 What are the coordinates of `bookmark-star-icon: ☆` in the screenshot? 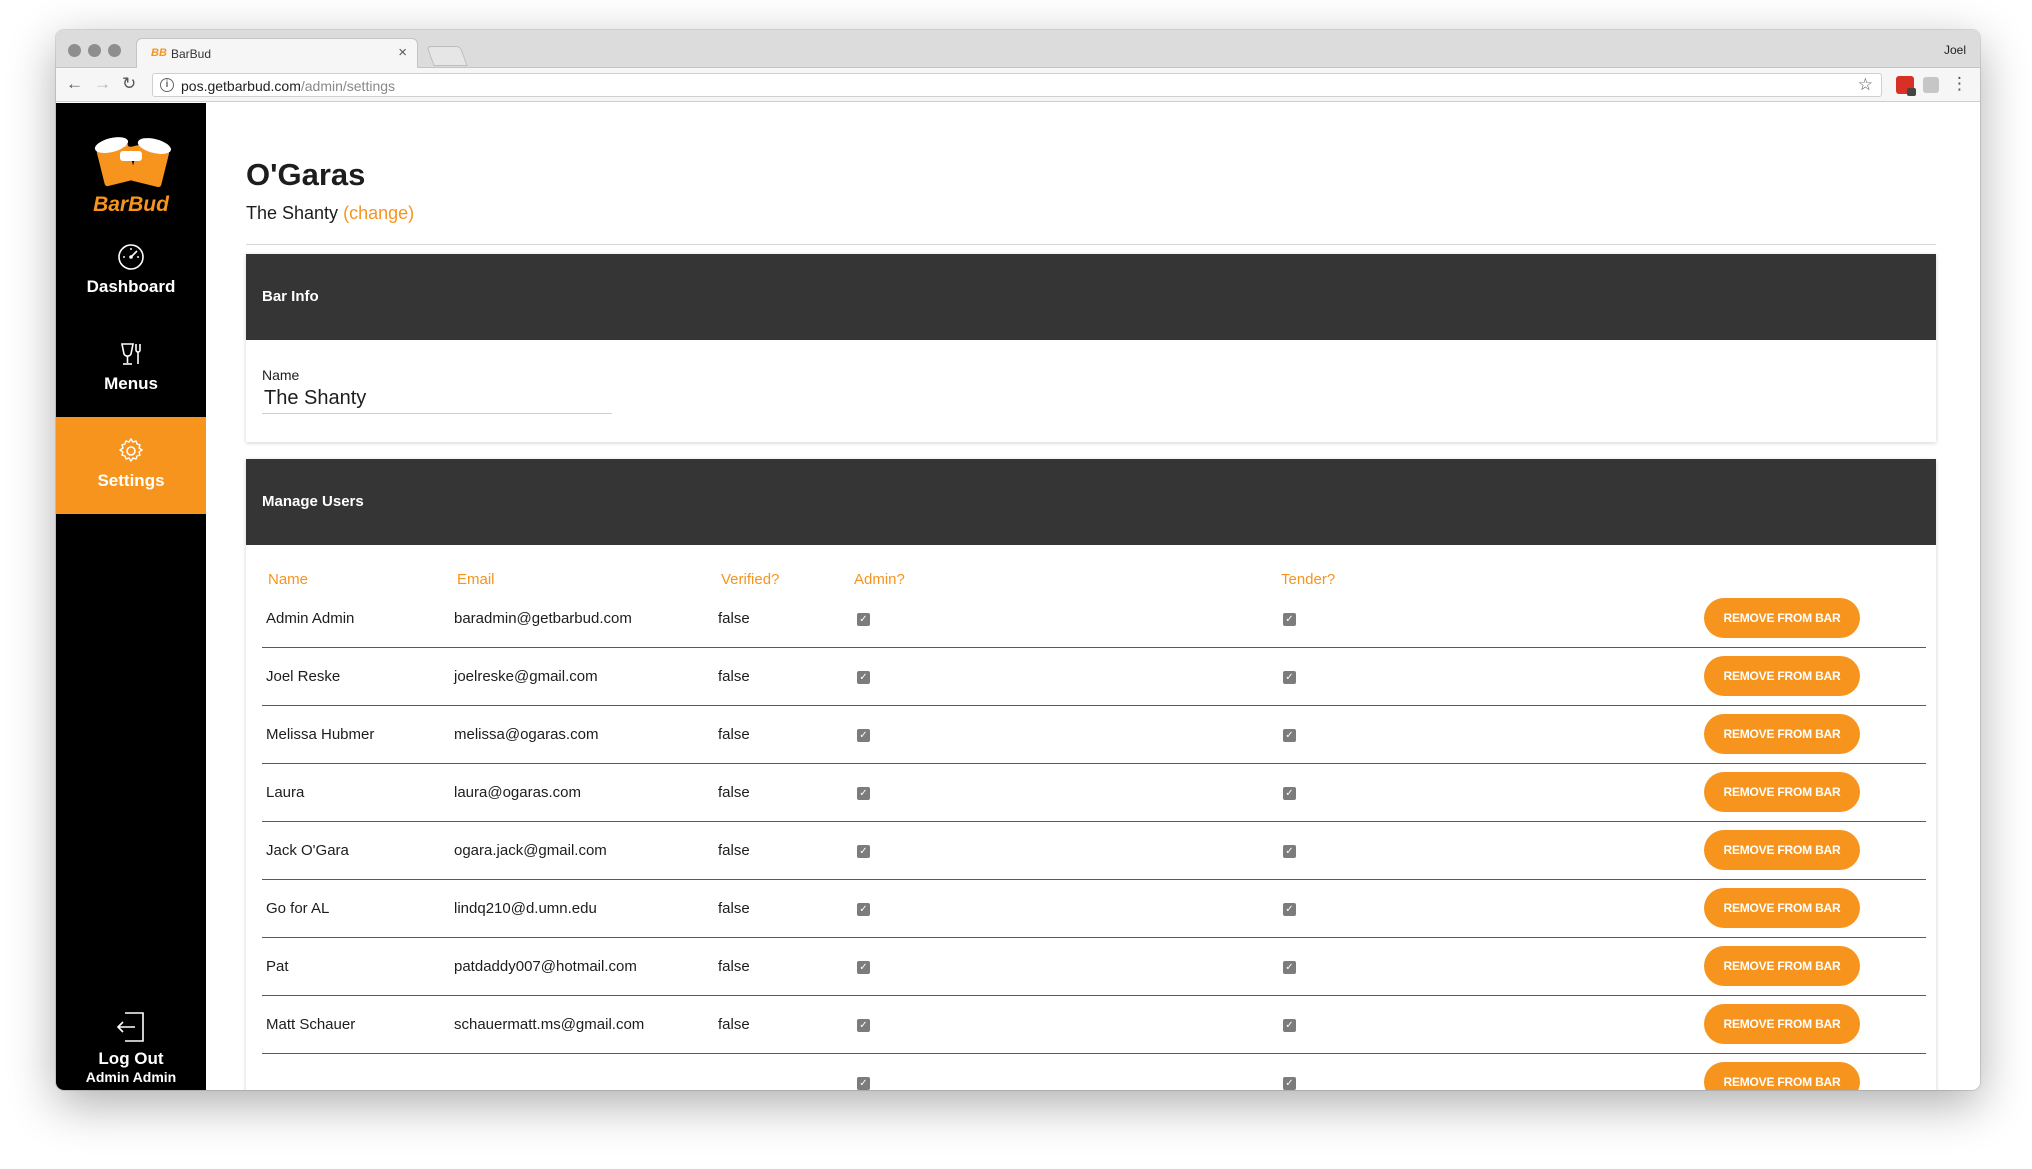 It's located at (1865, 85).